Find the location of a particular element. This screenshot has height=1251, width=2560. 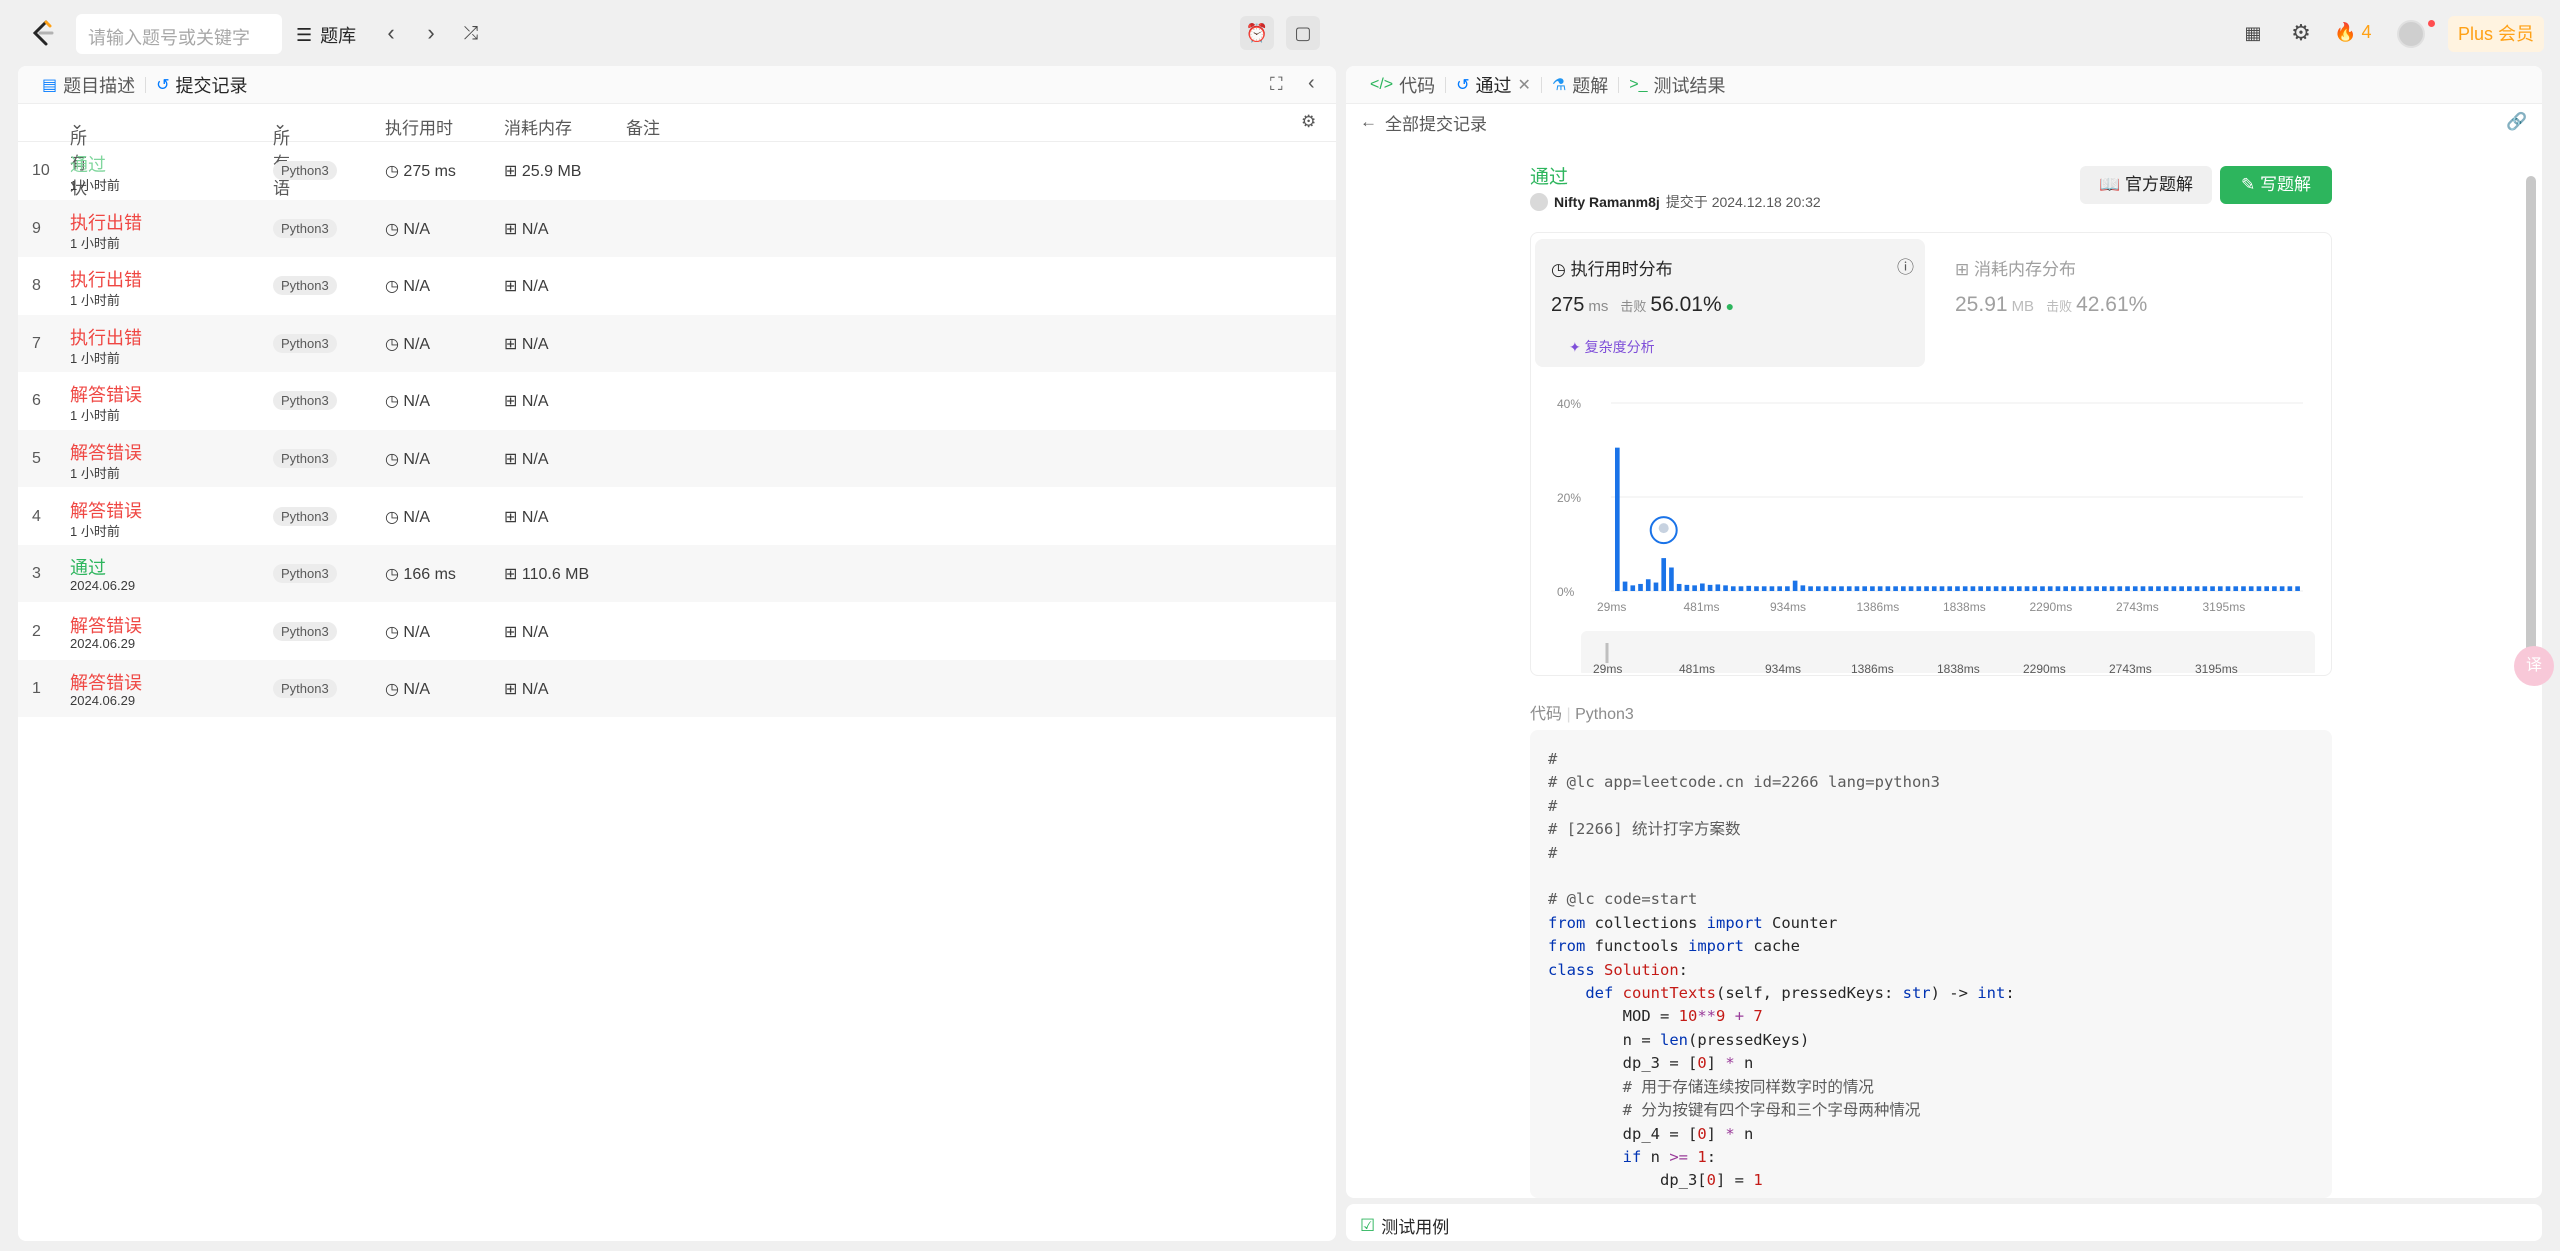

random-problem-icon: ⤮ is located at coordinates (471, 33).